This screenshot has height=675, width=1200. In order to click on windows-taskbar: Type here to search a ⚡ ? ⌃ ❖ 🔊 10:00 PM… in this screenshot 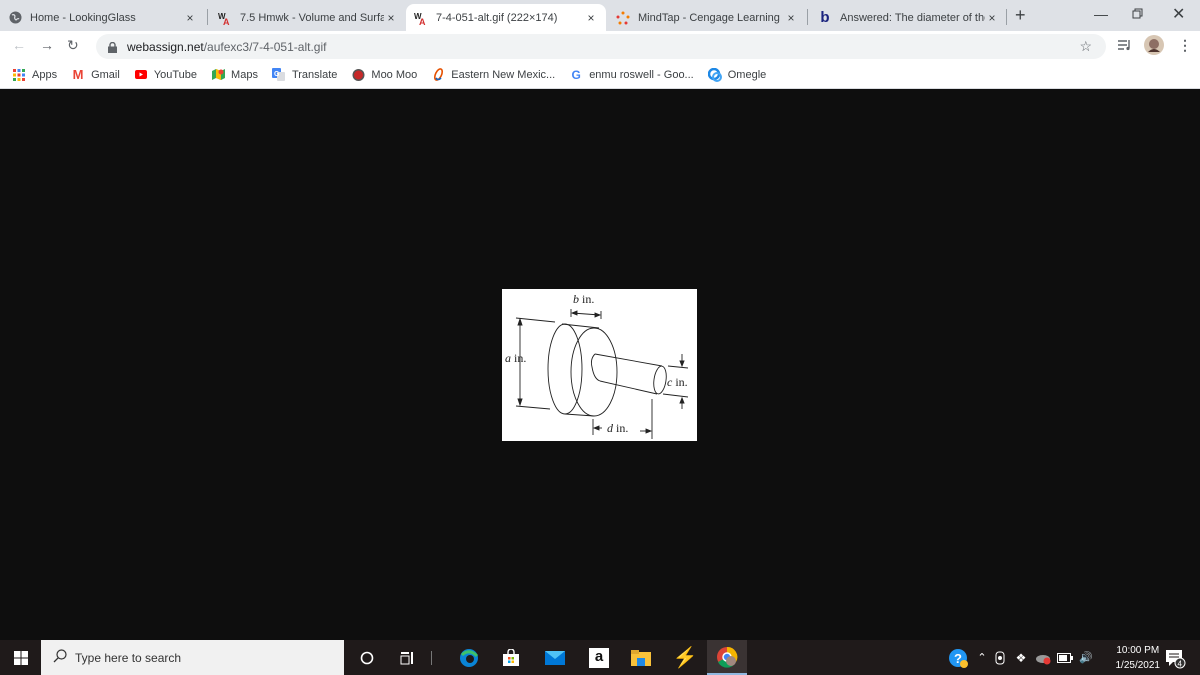, I will do `click(600, 657)`.